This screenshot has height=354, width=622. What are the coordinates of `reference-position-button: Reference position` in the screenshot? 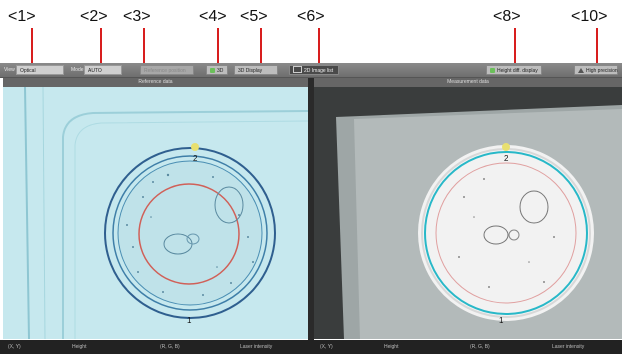 It's located at (167, 70).